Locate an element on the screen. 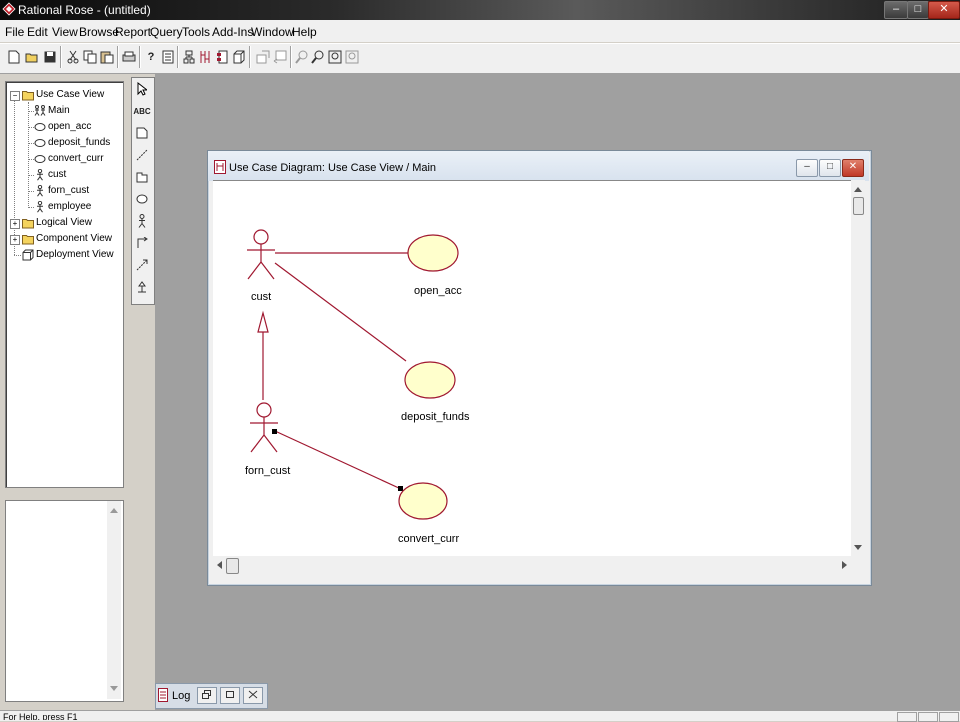 The height and width of the screenshot is (722, 960). actor-forn-cust-right-leg is located at coordinates (270, 443).